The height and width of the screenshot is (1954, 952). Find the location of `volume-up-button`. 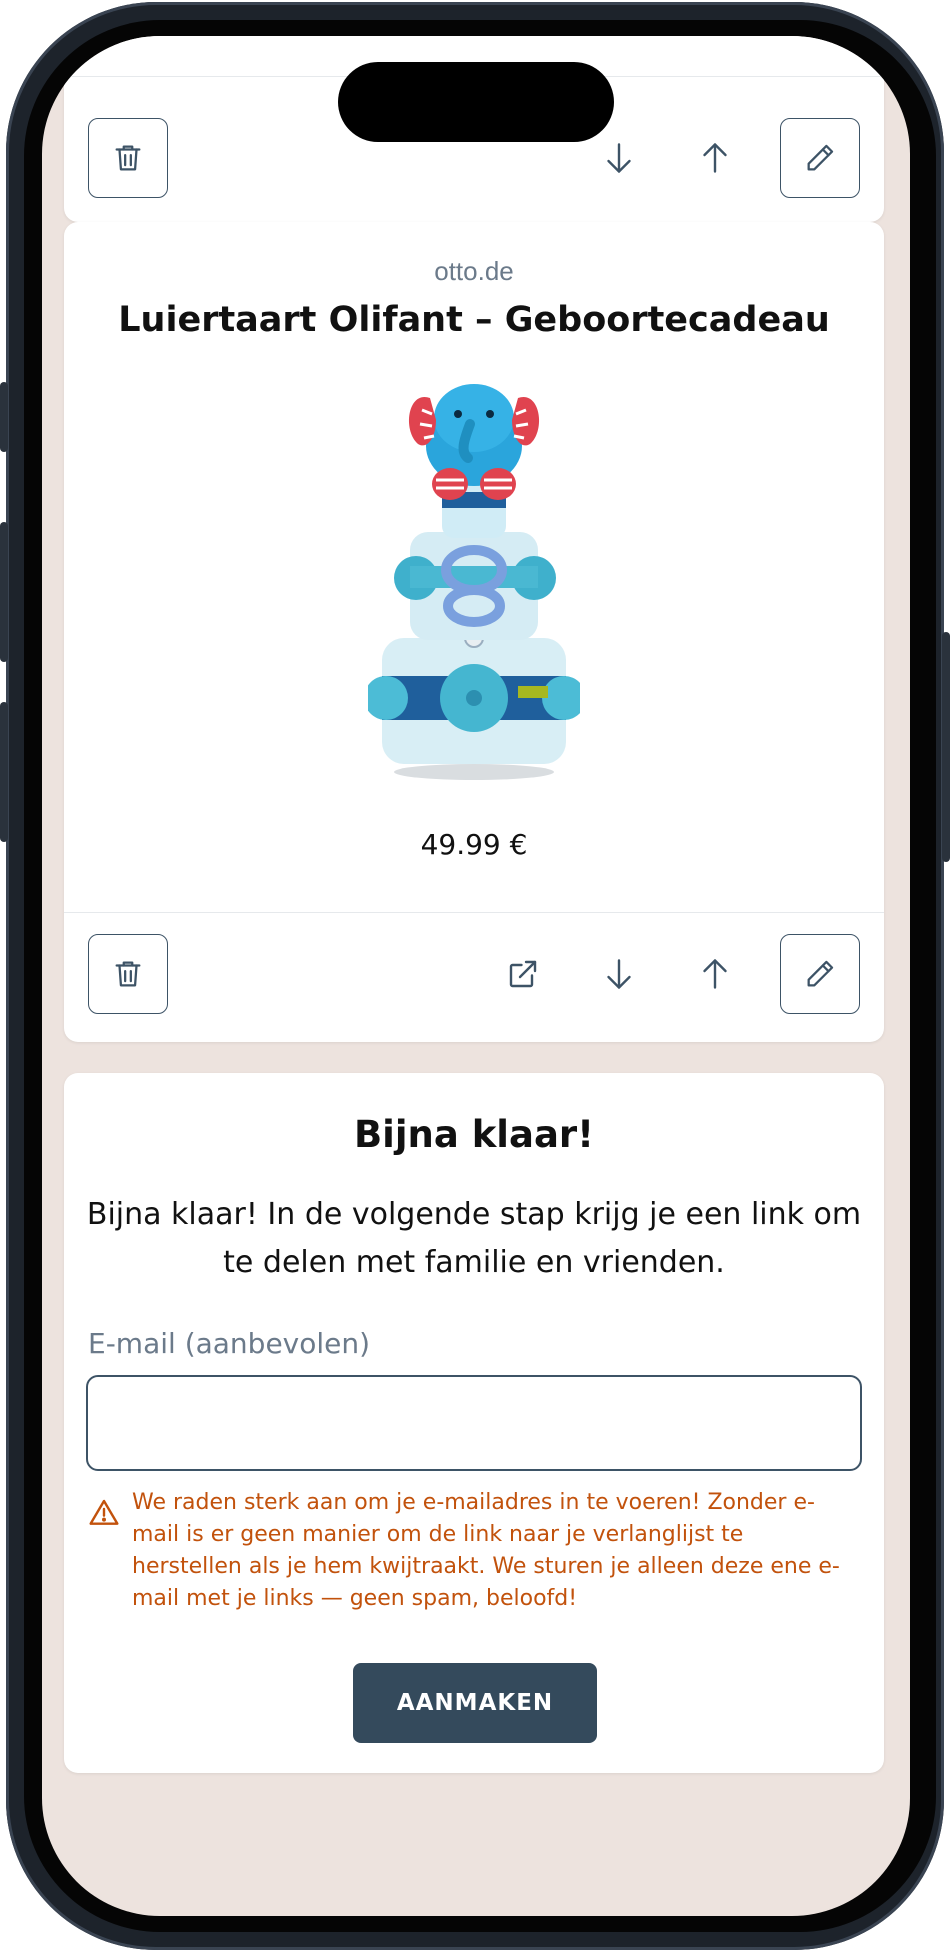

volume-up-button is located at coordinates (4, 592).